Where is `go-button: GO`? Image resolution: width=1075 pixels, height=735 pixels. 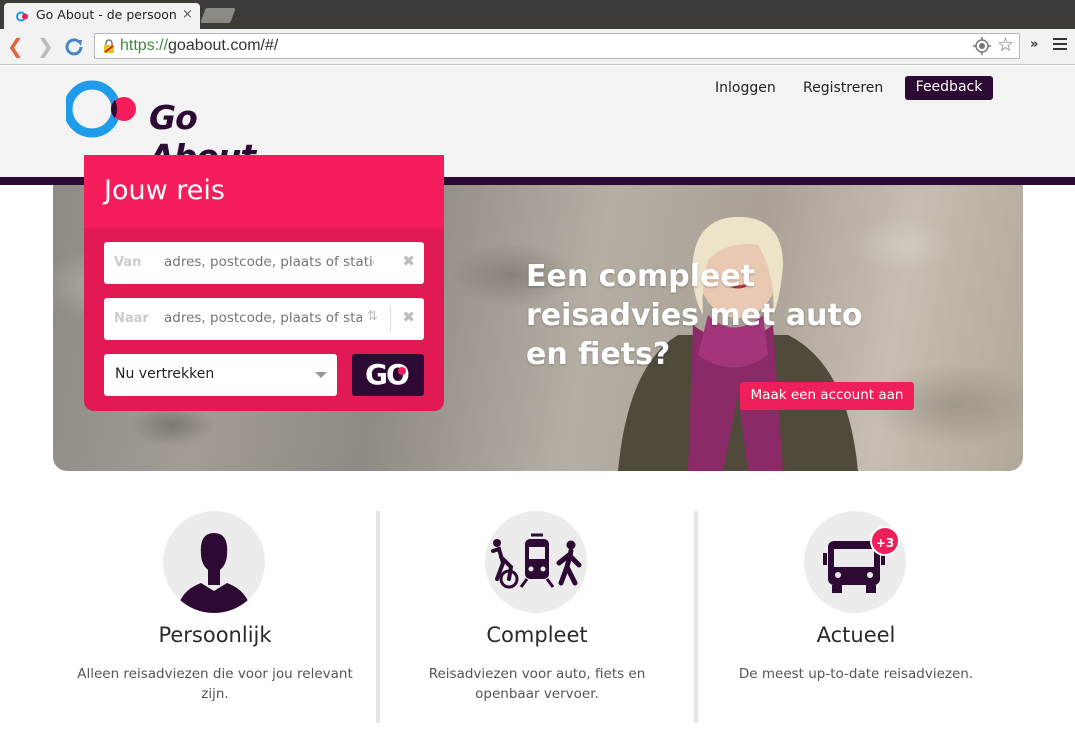 go-button: GO is located at coordinates (388, 375).